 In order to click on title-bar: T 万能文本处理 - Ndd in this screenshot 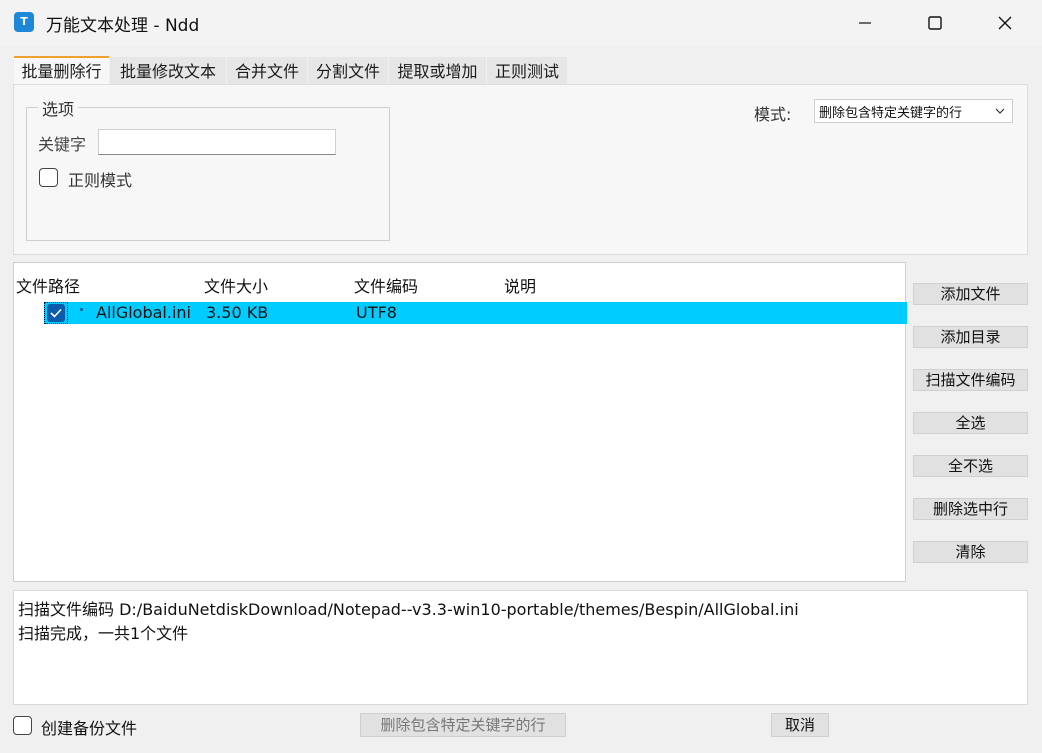, I will do `click(521, 23)`.